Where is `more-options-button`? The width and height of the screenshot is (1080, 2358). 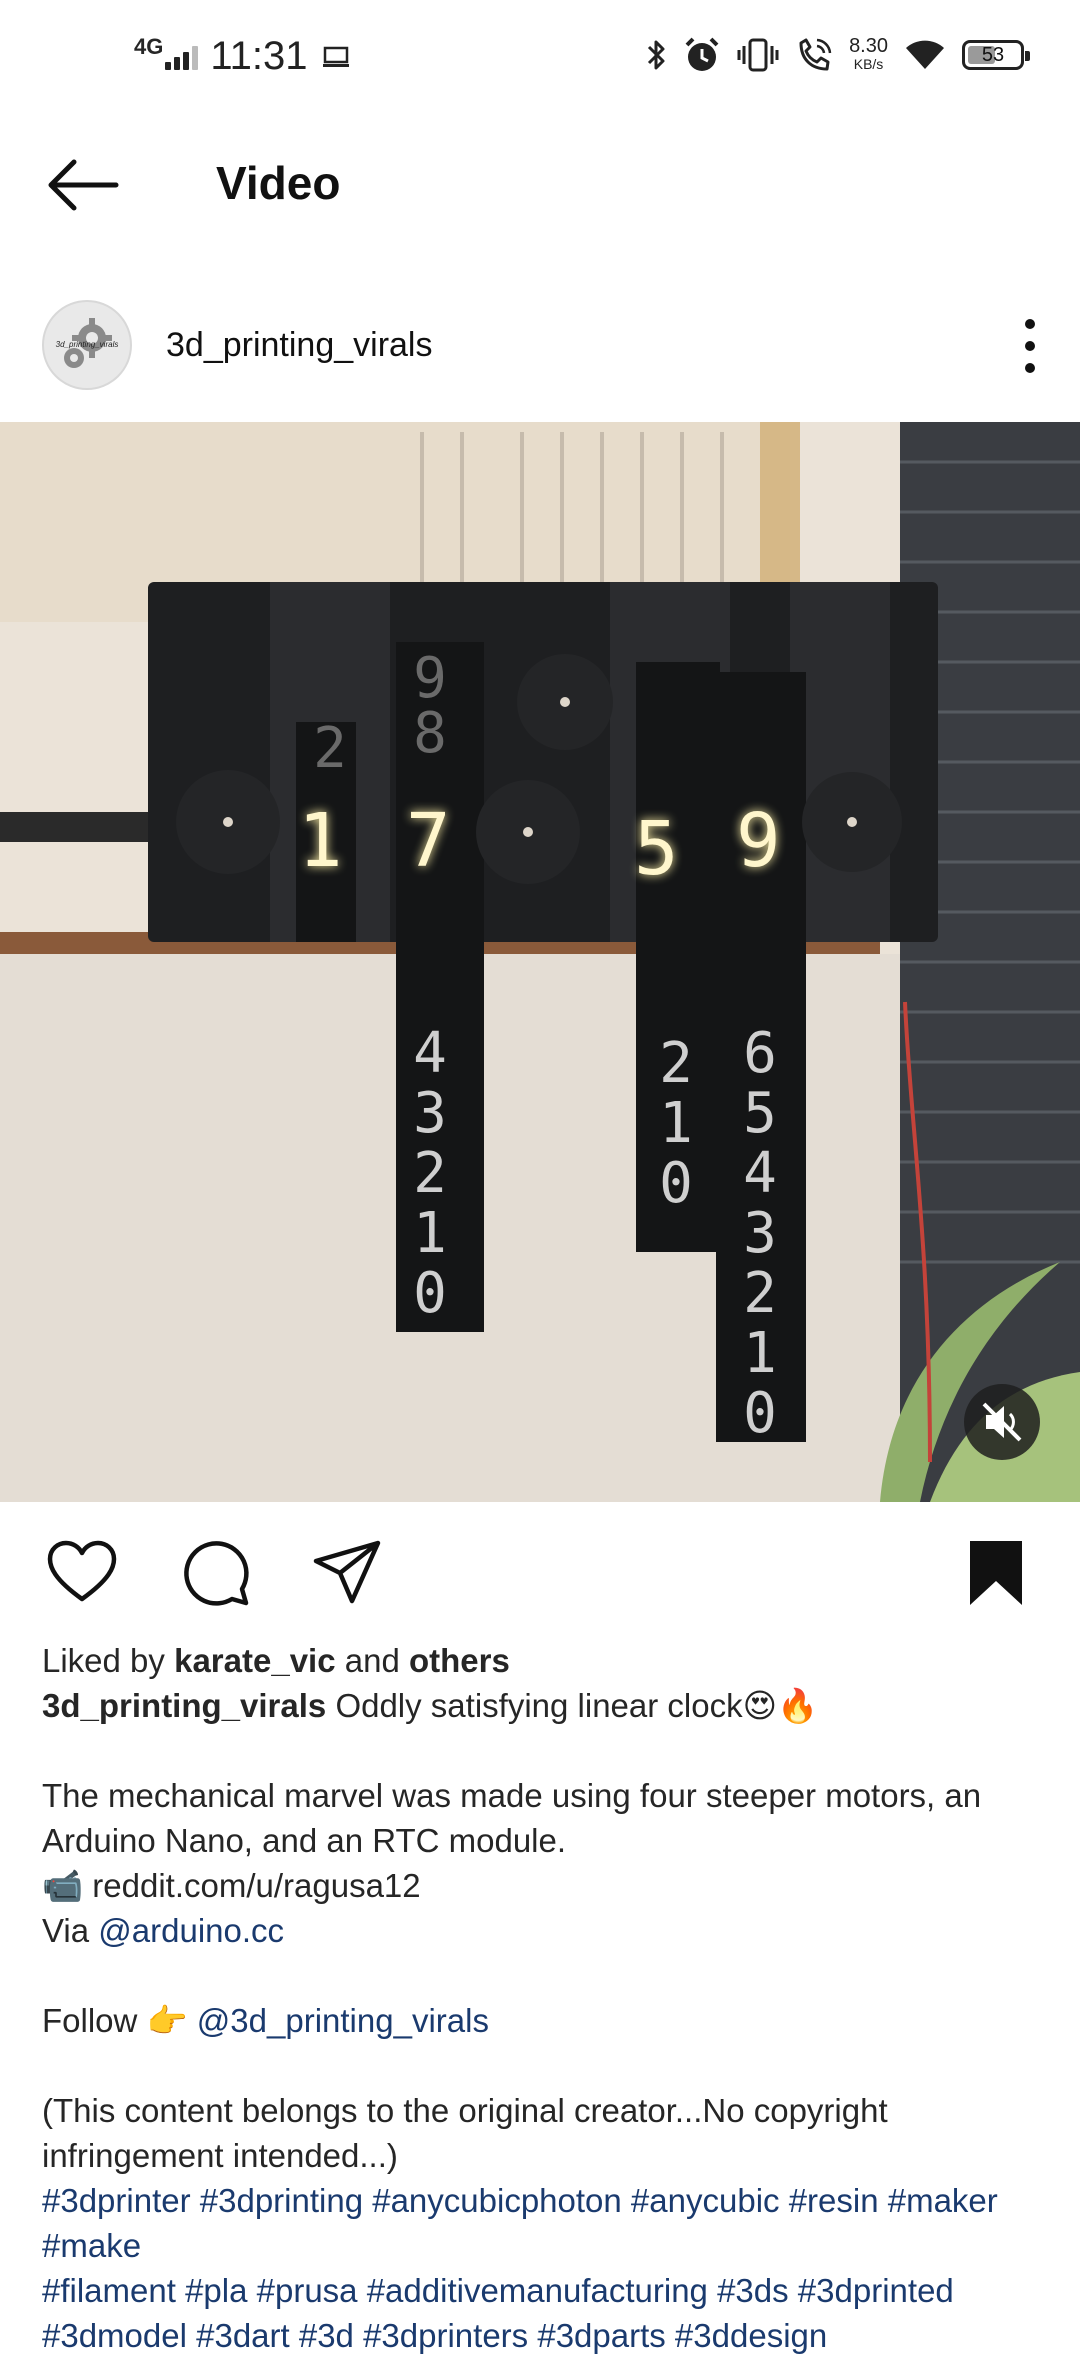
more-options-button is located at coordinates (1030, 346).